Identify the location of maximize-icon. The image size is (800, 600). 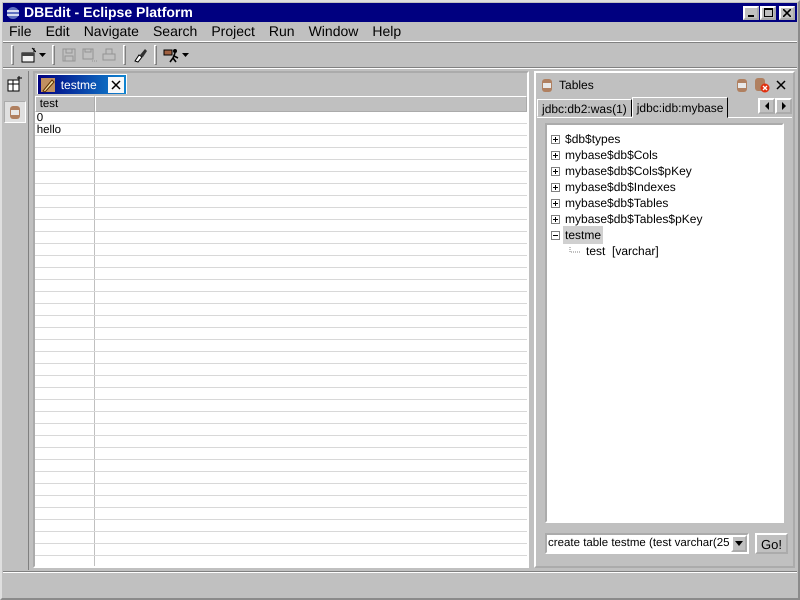
(768, 12).